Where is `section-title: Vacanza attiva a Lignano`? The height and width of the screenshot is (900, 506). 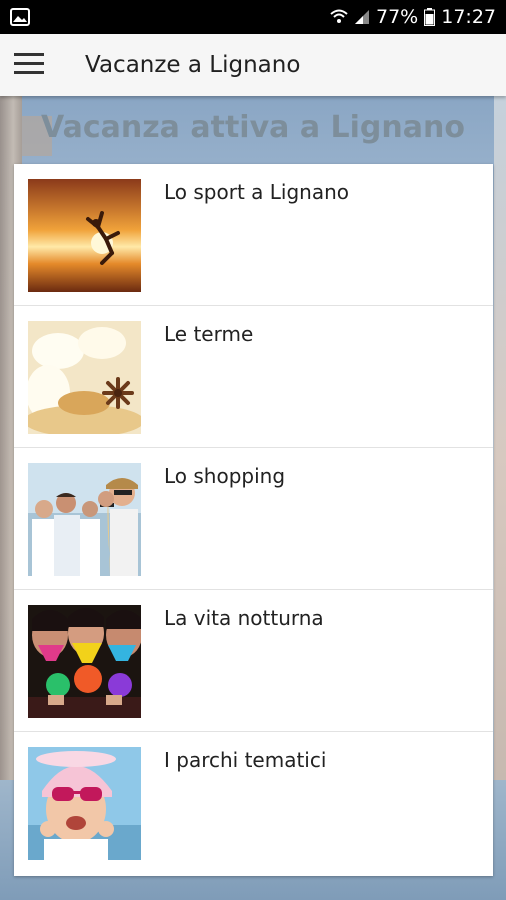
section-title: Vacanza attiva a Lignano is located at coordinates (253, 127).